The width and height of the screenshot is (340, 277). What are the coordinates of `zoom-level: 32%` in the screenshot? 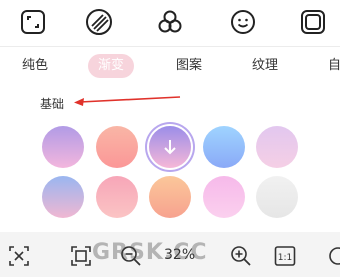 It's located at (180, 255).